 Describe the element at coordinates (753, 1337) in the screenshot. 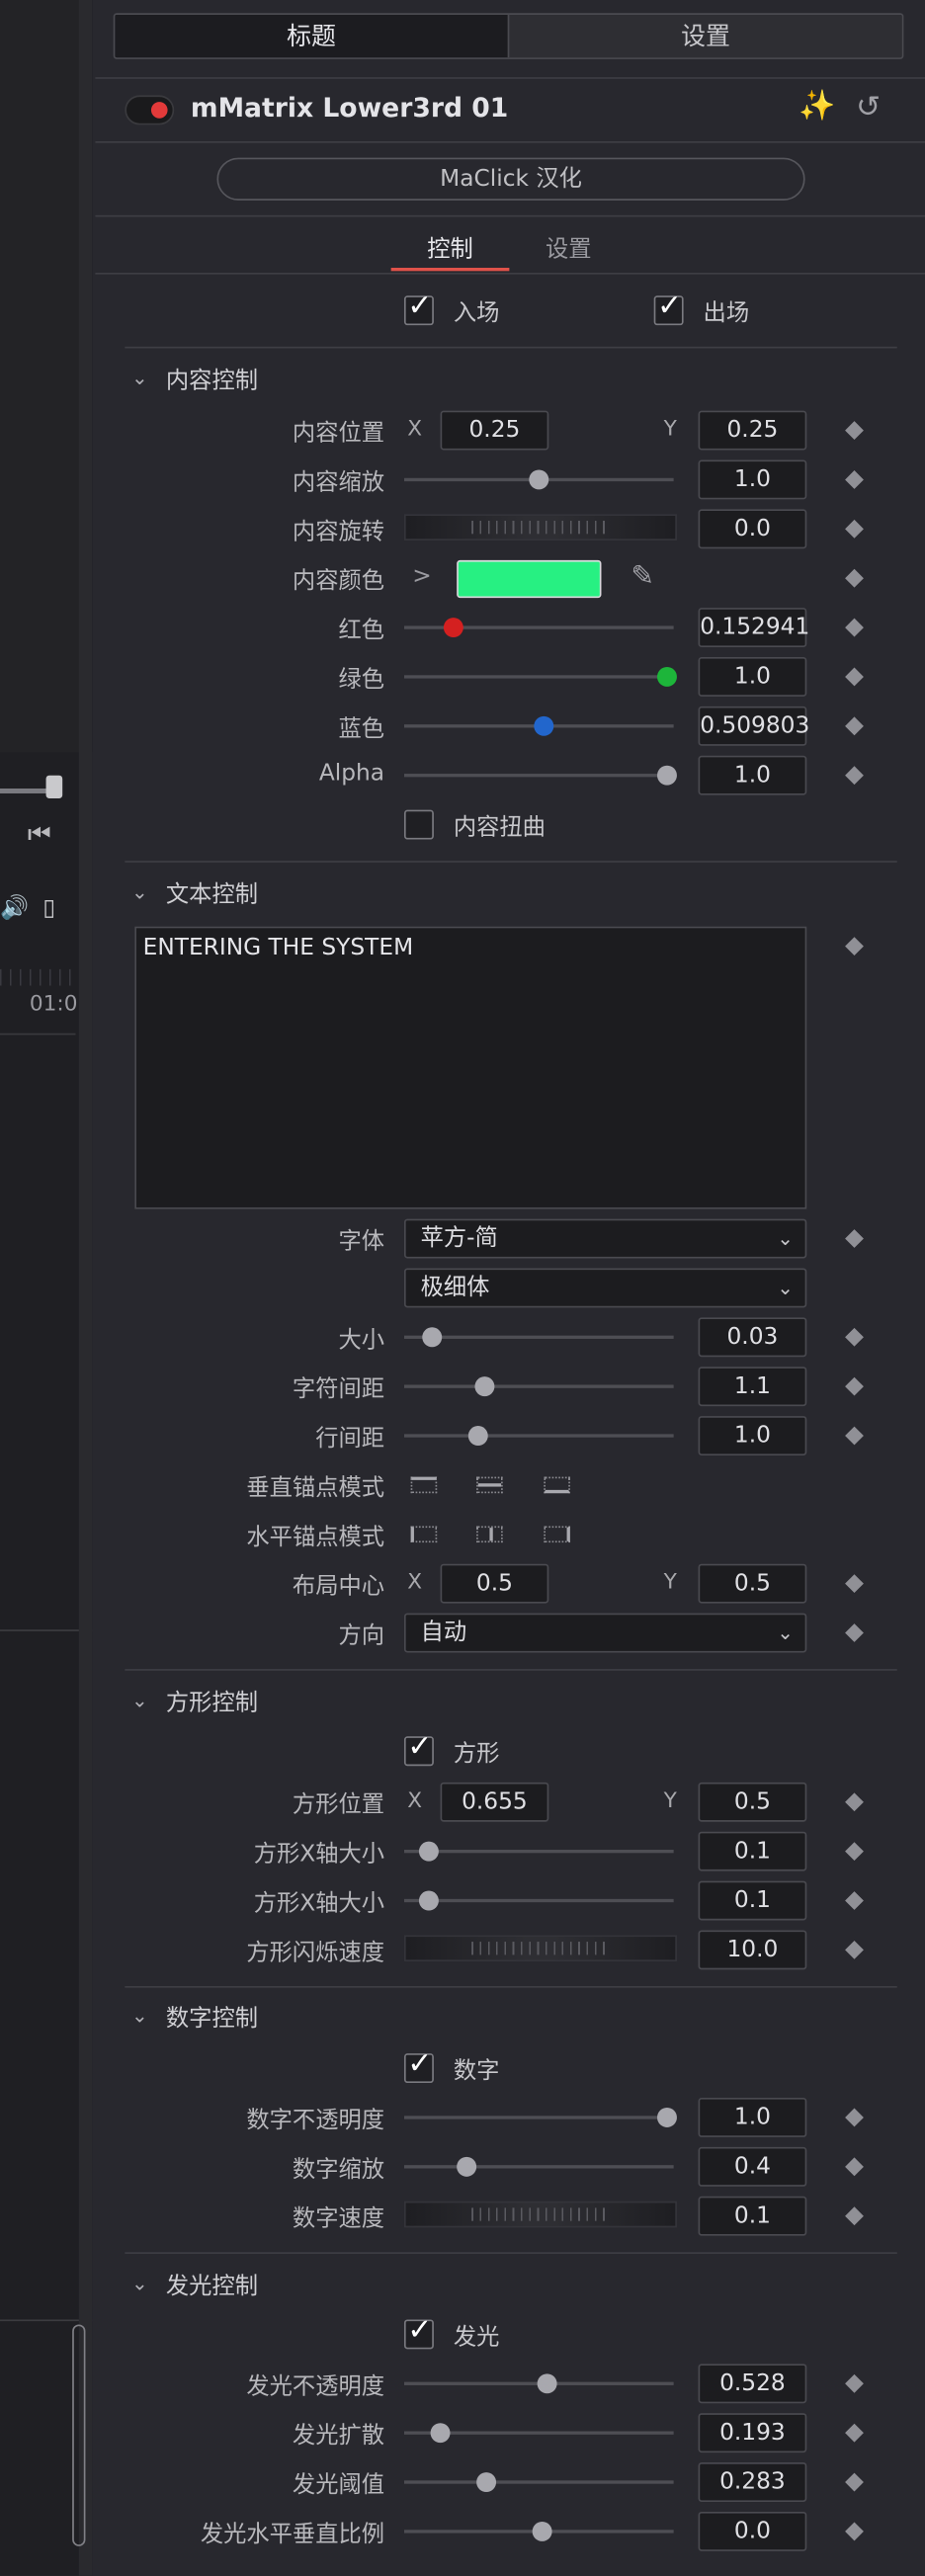

I see `size-field: 0.03` at that location.